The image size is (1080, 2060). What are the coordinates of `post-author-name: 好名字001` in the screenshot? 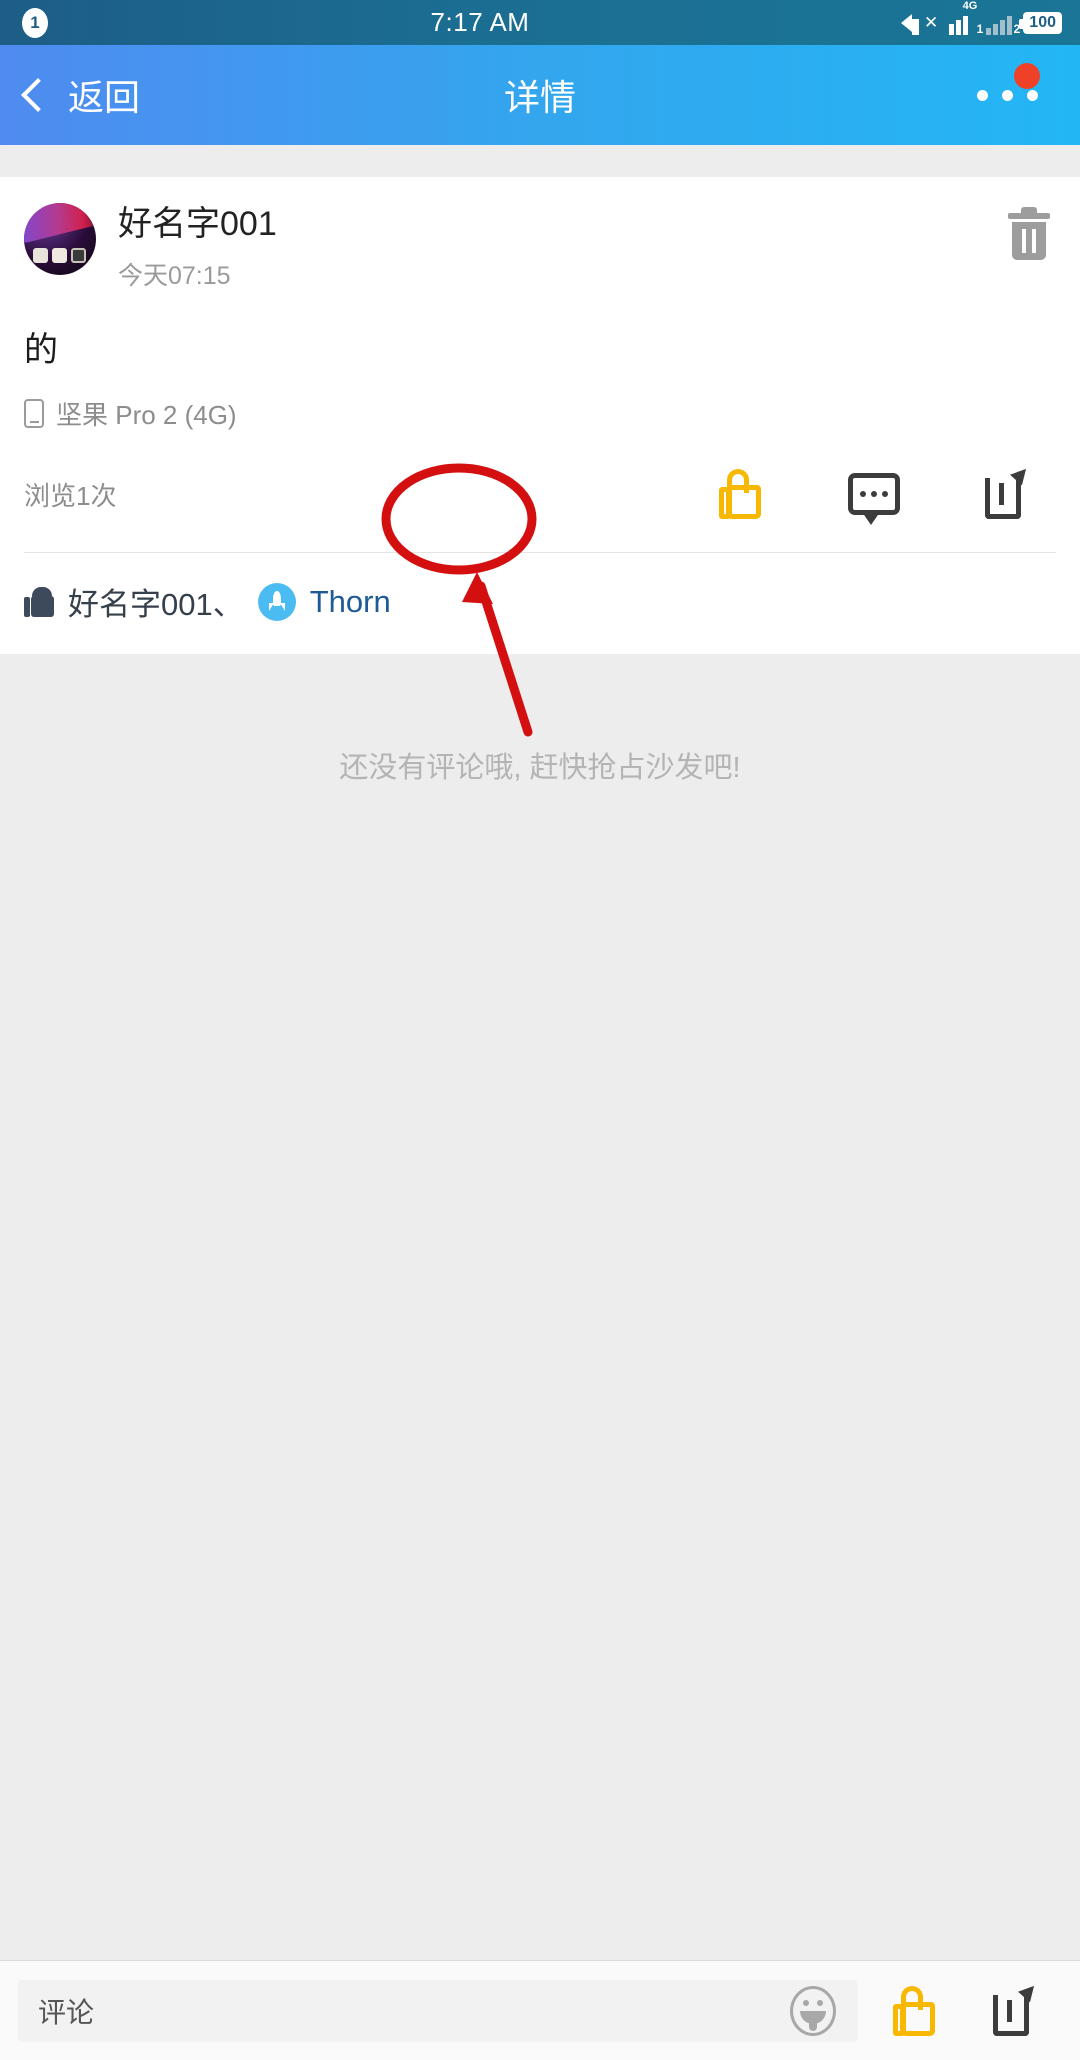 It's located at (197, 224).